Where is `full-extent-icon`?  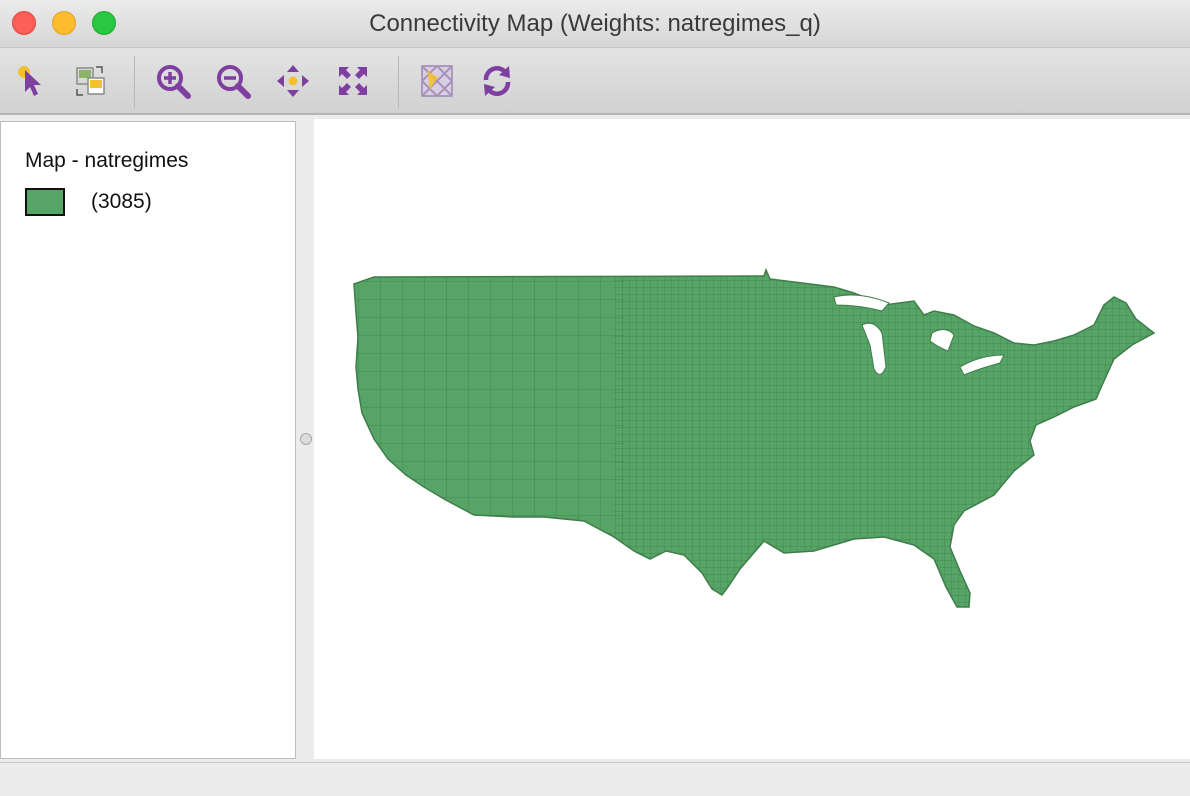
full-extent-icon is located at coordinates (353, 81).